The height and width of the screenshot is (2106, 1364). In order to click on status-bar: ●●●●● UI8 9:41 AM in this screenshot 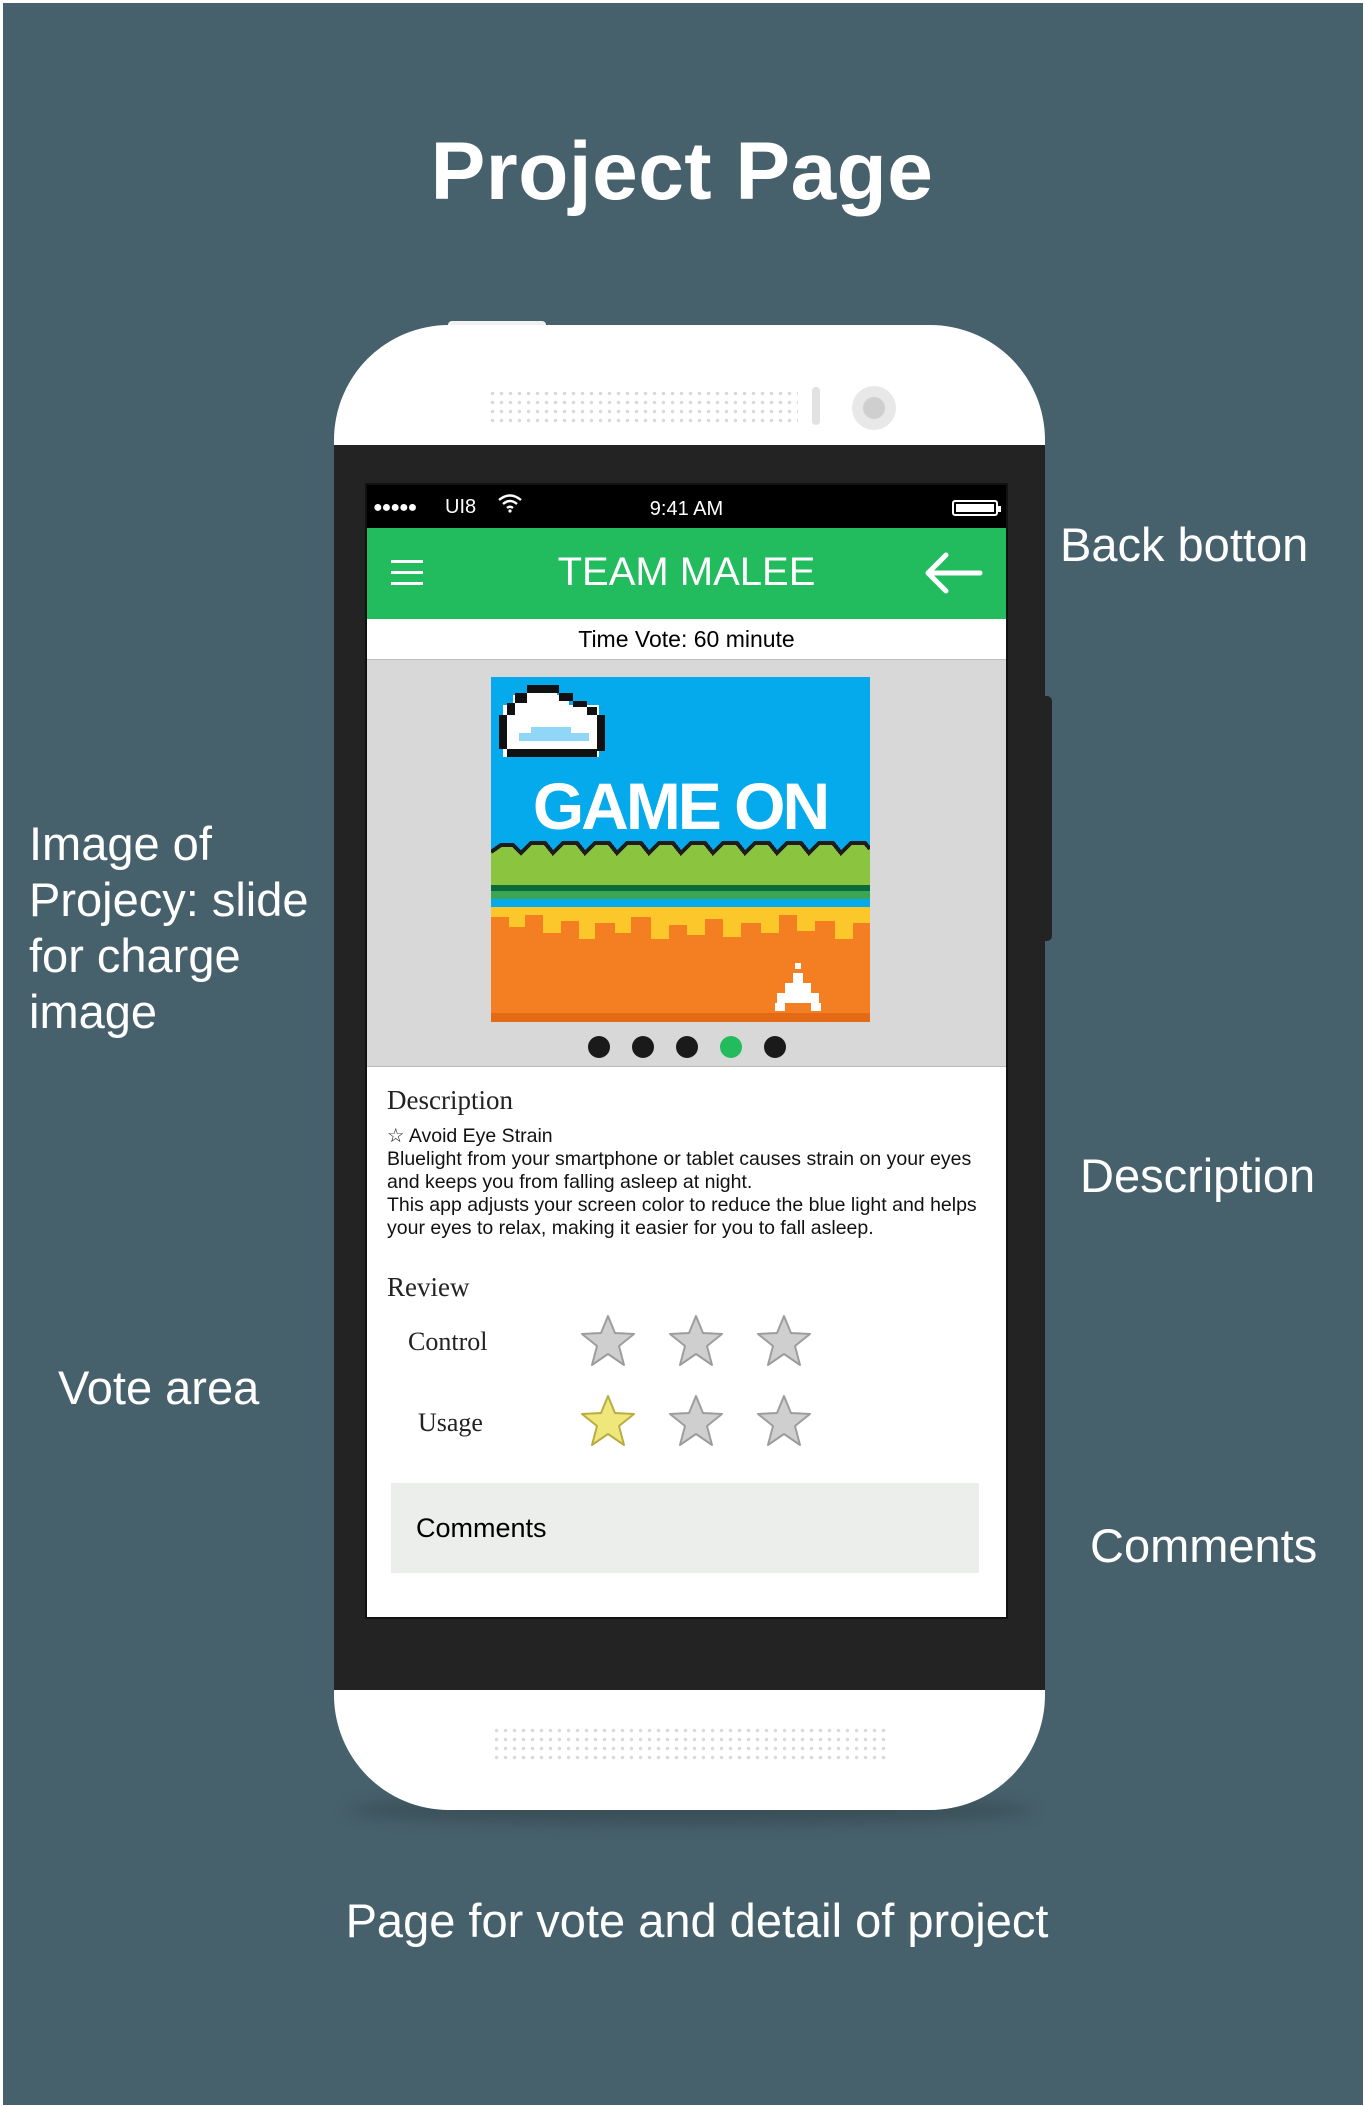, I will do `click(686, 506)`.